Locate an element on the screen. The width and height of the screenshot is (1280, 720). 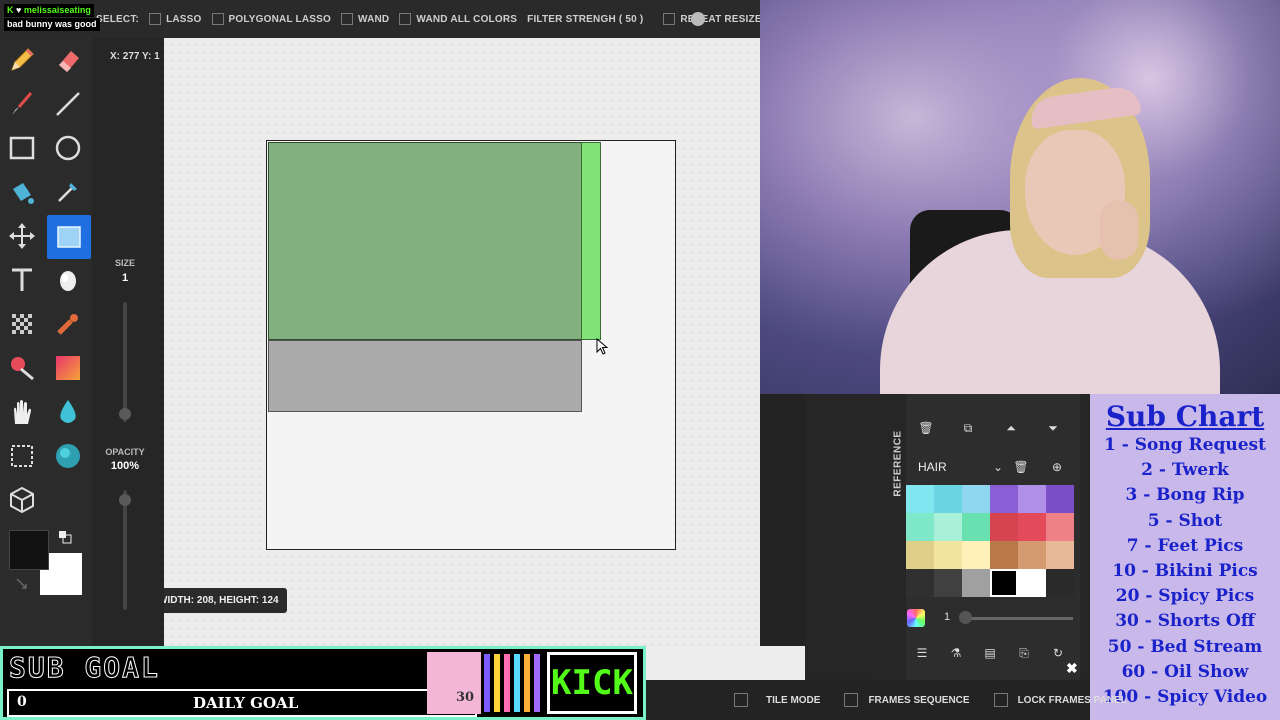
palette-add-icon: ⊕ is located at coordinates (1057, 467).